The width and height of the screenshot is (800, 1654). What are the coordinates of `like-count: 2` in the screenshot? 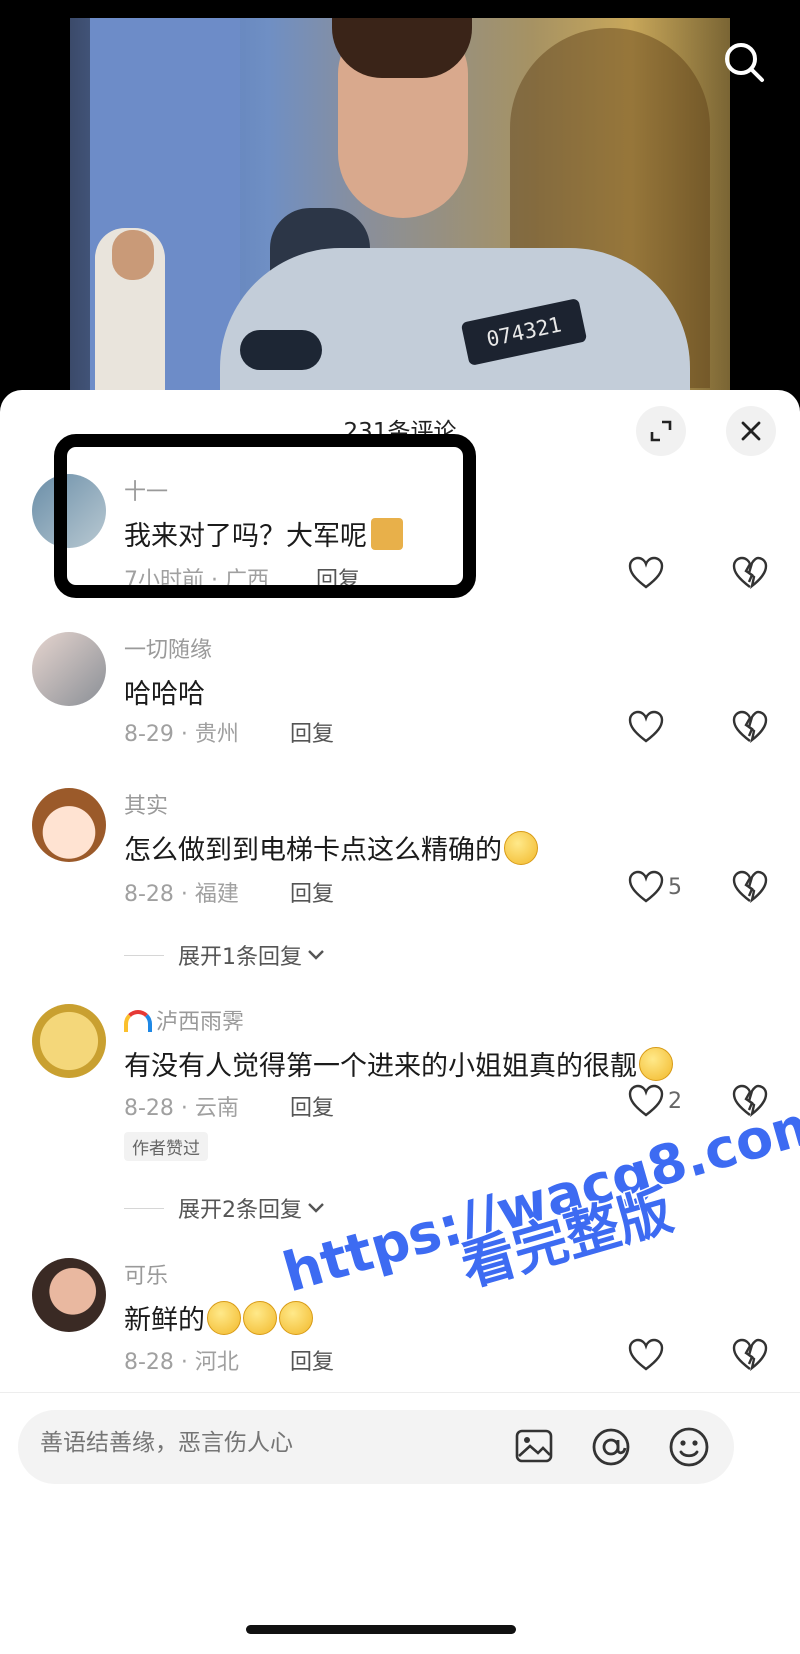 It's located at (675, 1101).